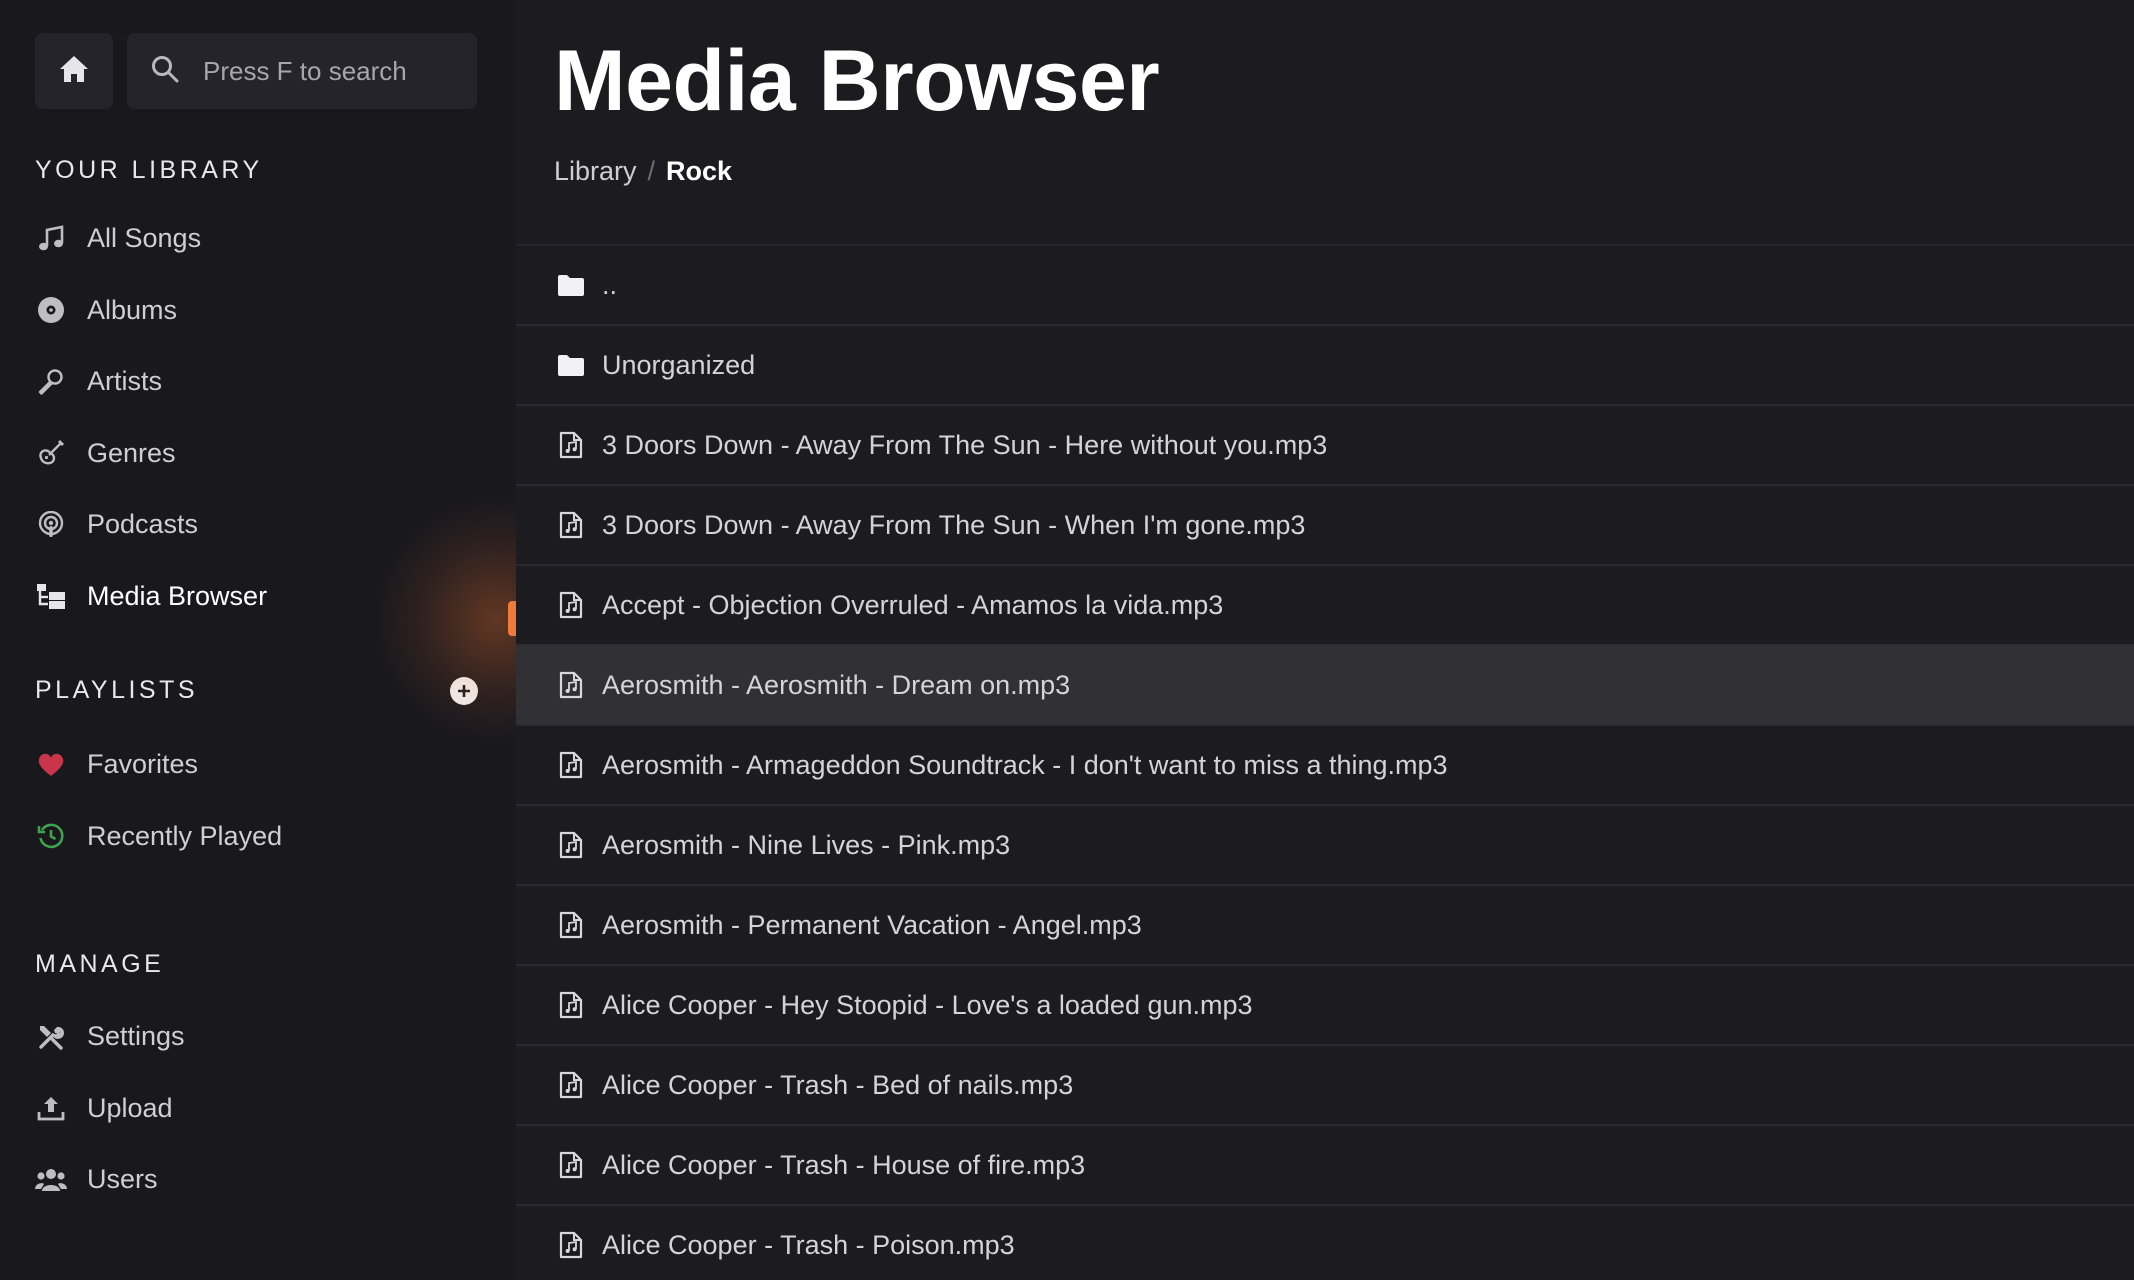  Describe the element at coordinates (100, 964) in the screenshot. I see `manage-title-text: MANAGE` at that location.